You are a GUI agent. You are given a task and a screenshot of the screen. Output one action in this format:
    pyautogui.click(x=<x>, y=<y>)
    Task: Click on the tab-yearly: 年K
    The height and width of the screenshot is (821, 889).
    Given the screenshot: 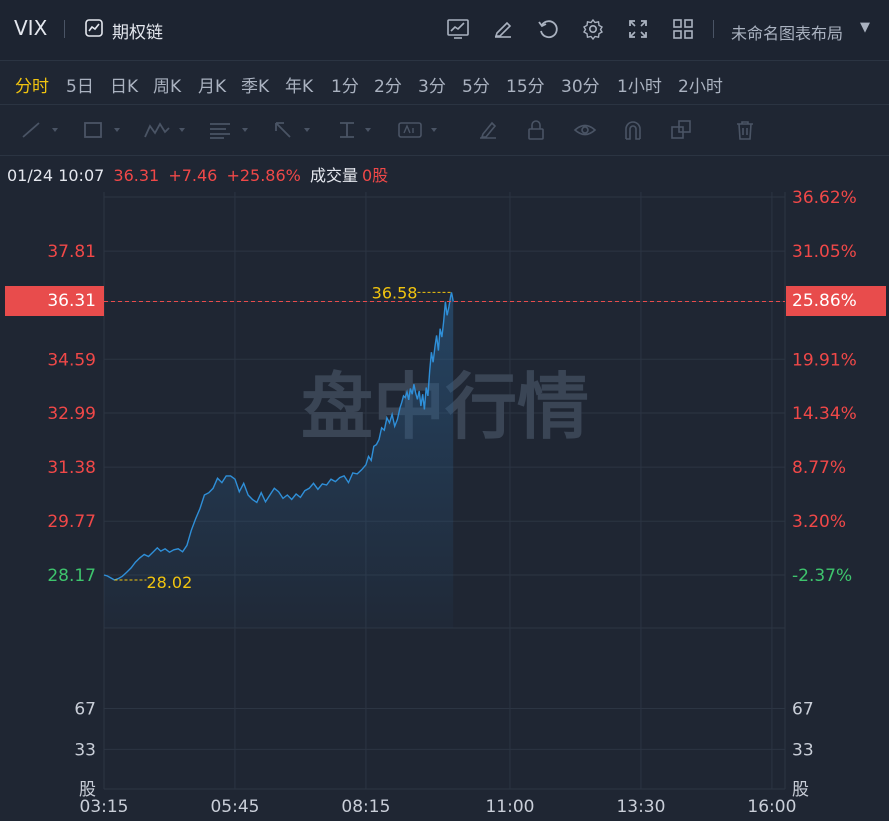 What is the action you would take?
    pyautogui.click(x=299, y=84)
    